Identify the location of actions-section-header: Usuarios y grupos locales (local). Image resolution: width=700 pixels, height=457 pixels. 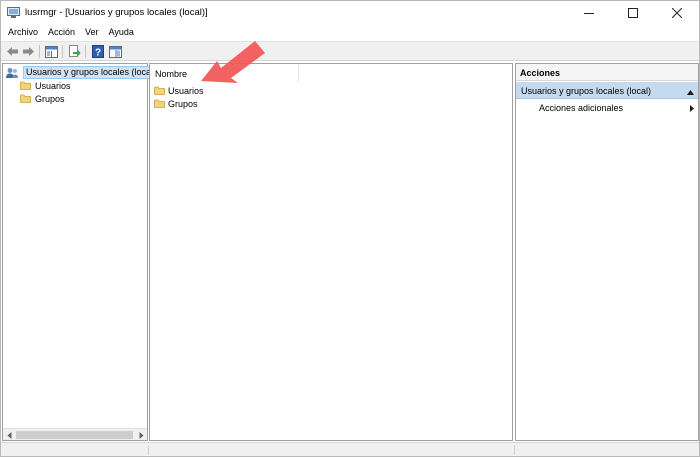
(607, 90).